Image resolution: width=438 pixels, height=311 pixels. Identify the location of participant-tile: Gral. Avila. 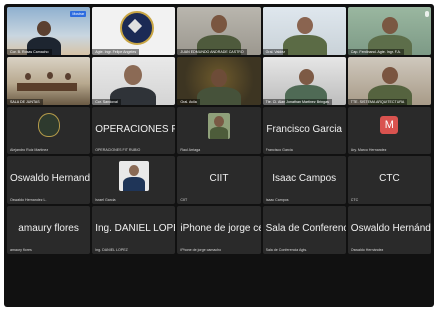
(219, 80).